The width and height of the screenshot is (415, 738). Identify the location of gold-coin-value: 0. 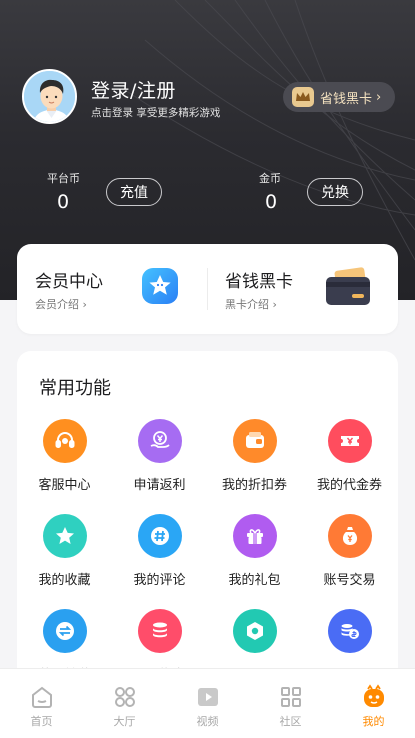
(271, 202).